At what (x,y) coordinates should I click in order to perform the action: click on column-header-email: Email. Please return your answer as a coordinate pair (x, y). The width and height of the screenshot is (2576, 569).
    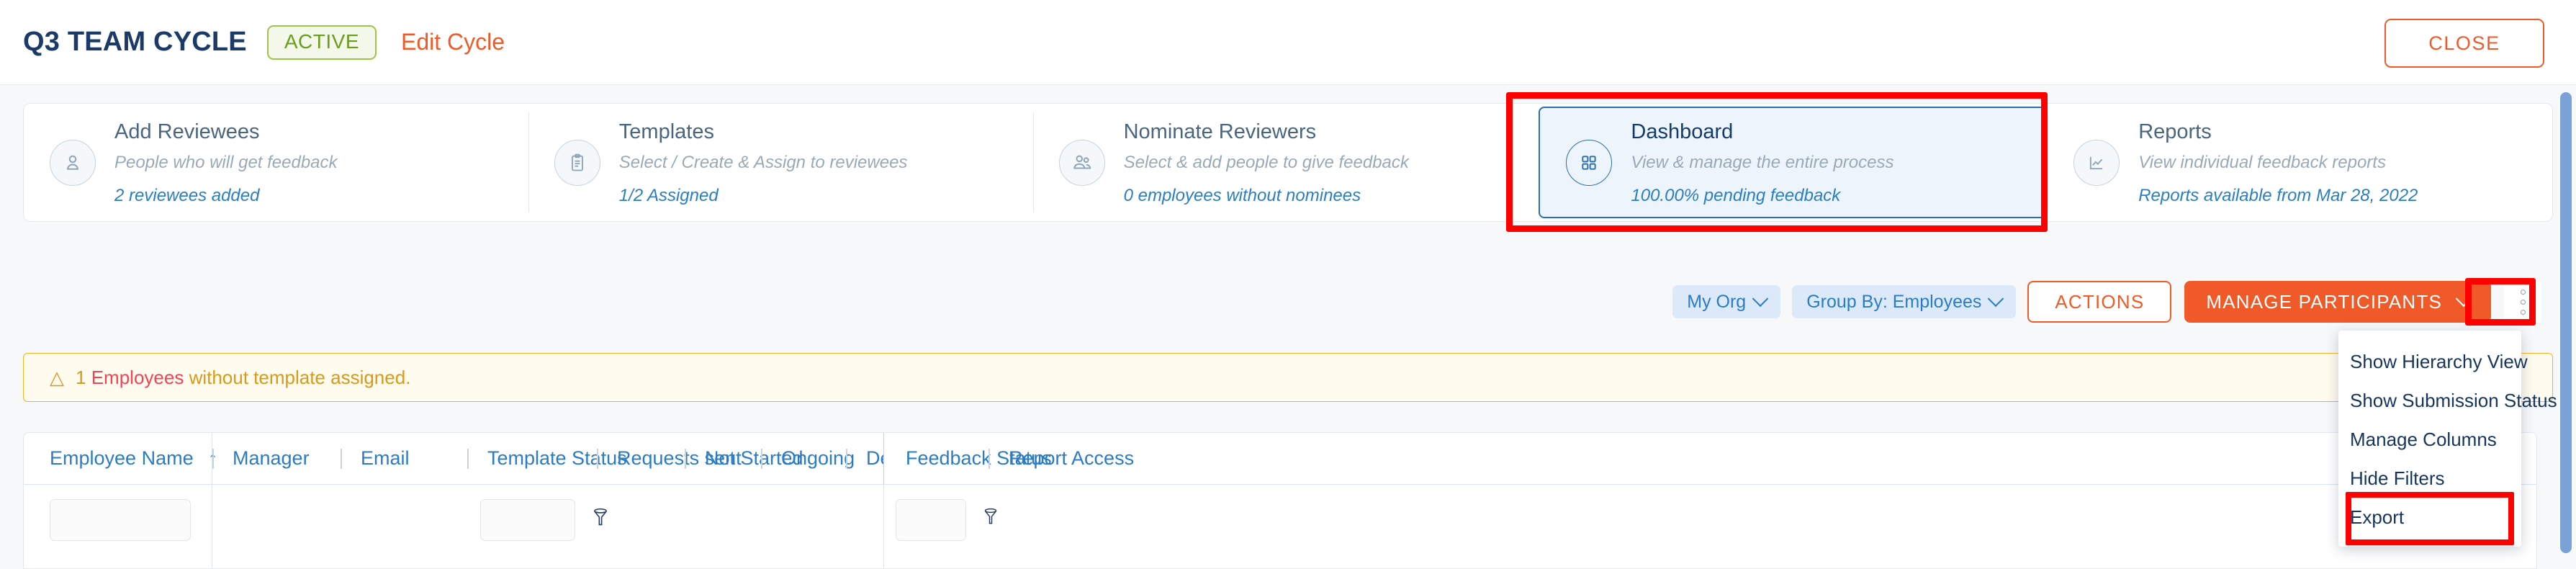
    Looking at the image, I should click on (404, 458).